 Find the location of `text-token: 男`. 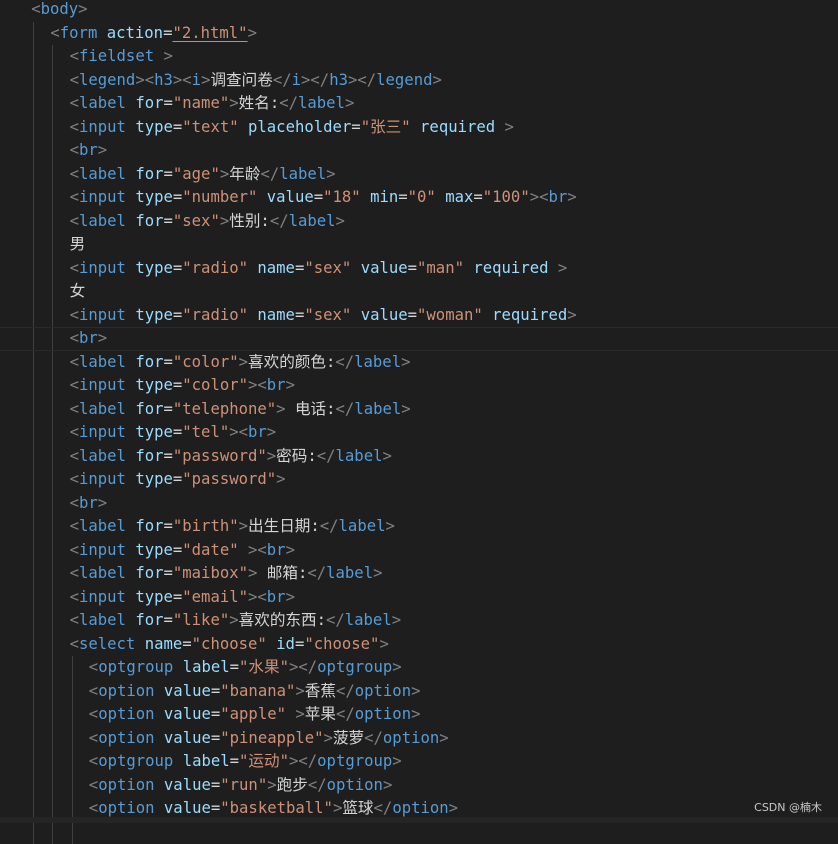

text-token: 男 is located at coordinates (78, 244).